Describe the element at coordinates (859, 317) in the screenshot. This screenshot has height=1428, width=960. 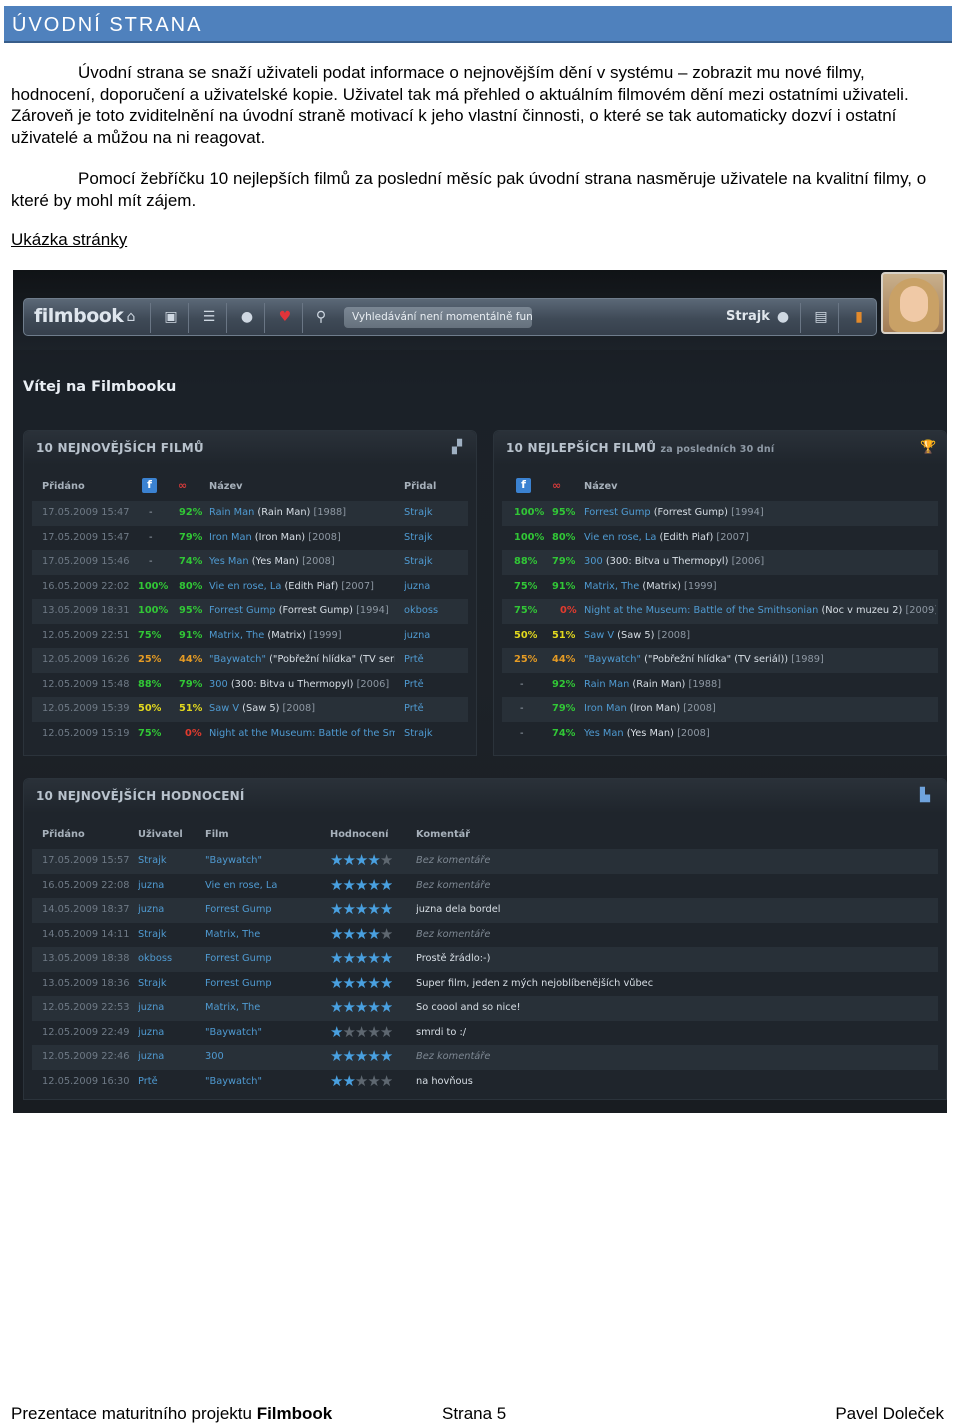
I see `logout-icon: ▮` at that location.